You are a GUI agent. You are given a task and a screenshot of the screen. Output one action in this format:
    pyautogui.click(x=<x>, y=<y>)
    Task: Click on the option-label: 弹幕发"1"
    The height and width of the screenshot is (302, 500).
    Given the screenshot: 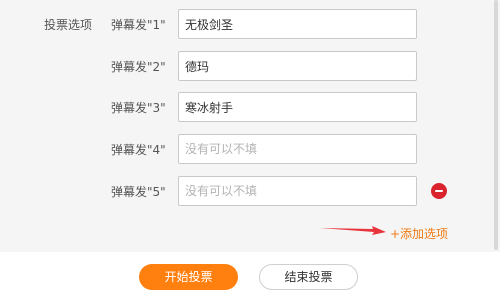 What is the action you would take?
    pyautogui.click(x=138, y=25)
    